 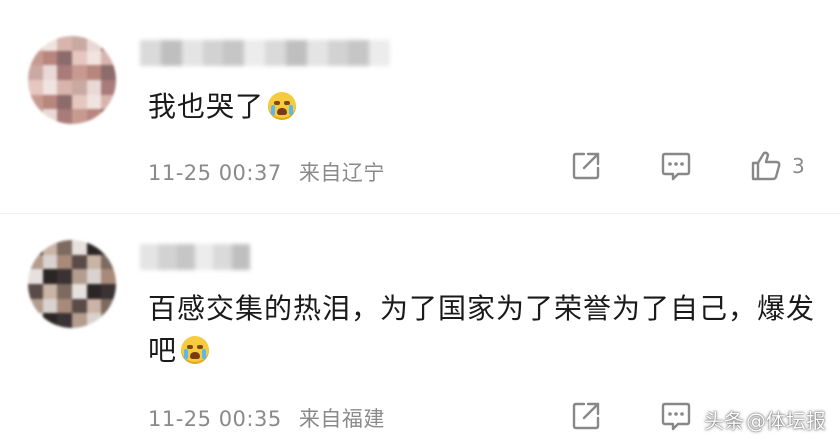 What do you see at coordinates (766, 166) in the screenshot?
I see `like-icon` at bounding box center [766, 166].